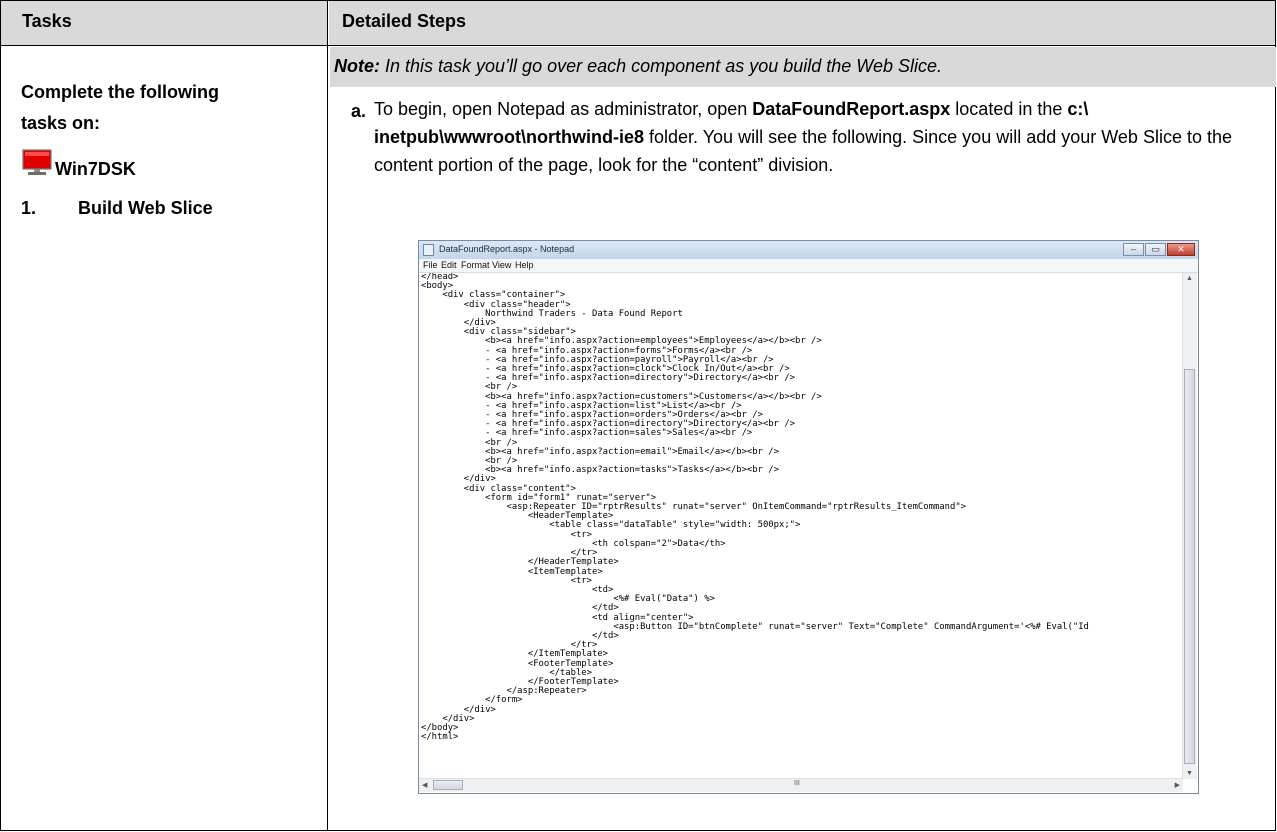 This screenshot has width=1277, height=832. I want to click on horizontal-scroll-thumb, so click(448, 785).